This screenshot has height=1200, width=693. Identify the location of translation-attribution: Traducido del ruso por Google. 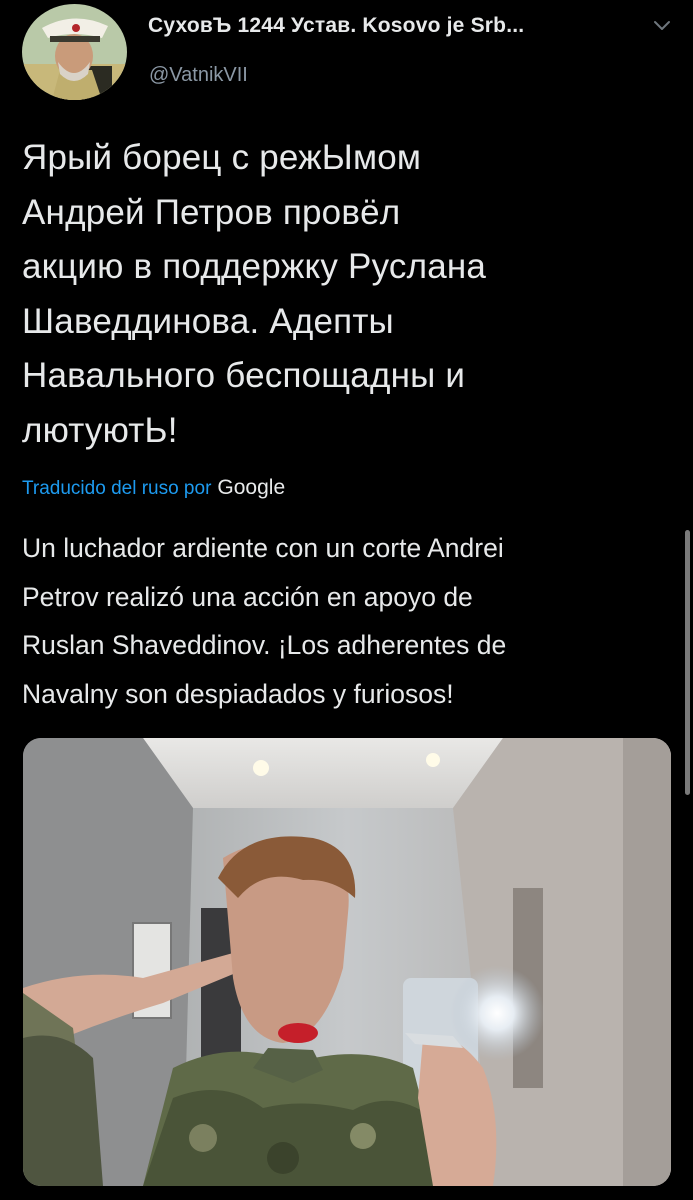
(153, 488).